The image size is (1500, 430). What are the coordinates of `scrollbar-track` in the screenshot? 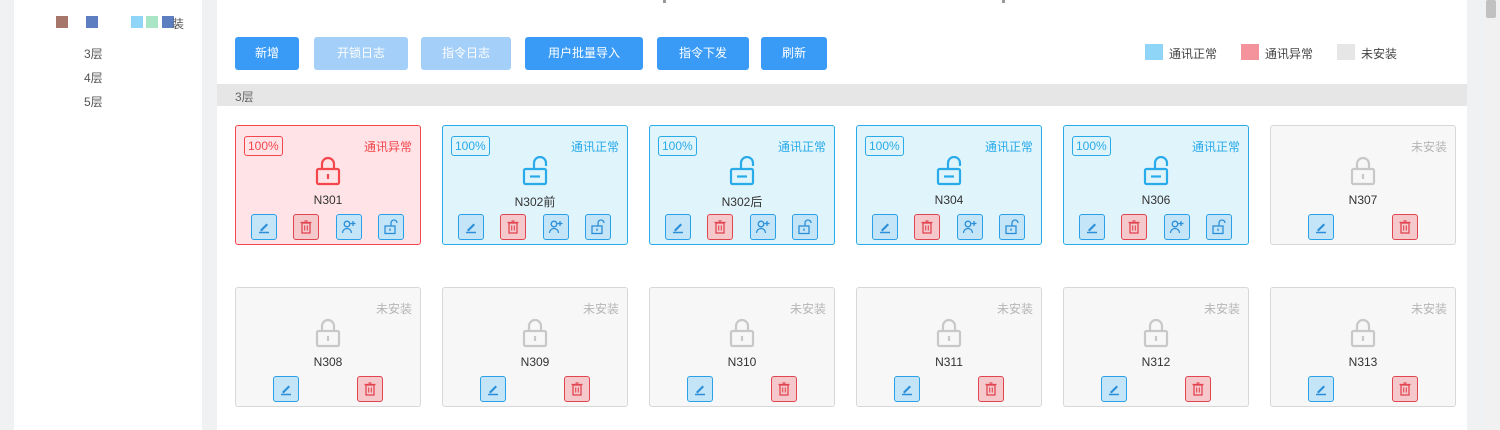 It's located at (1492, 215).